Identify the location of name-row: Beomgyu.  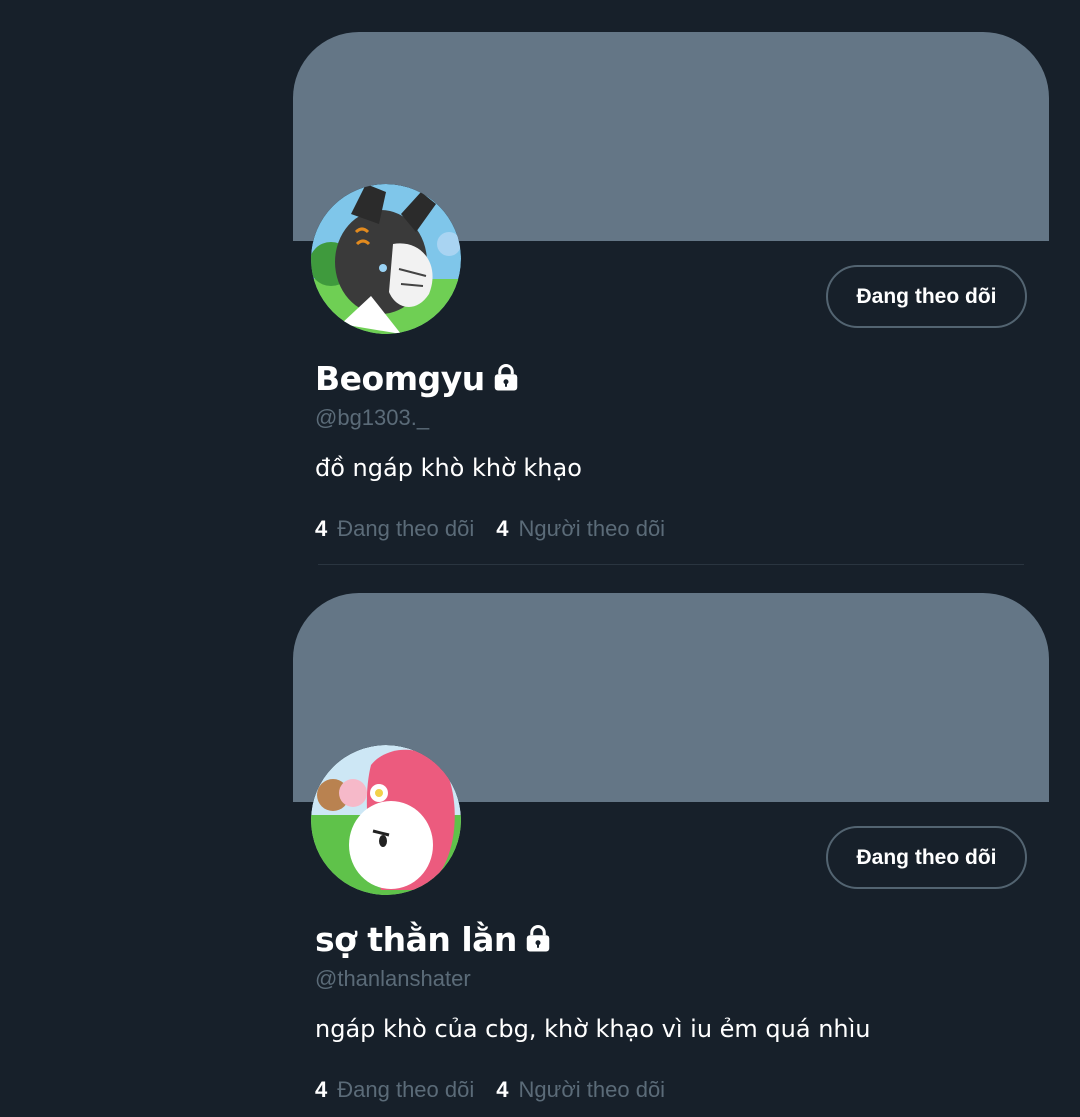
(418, 379).